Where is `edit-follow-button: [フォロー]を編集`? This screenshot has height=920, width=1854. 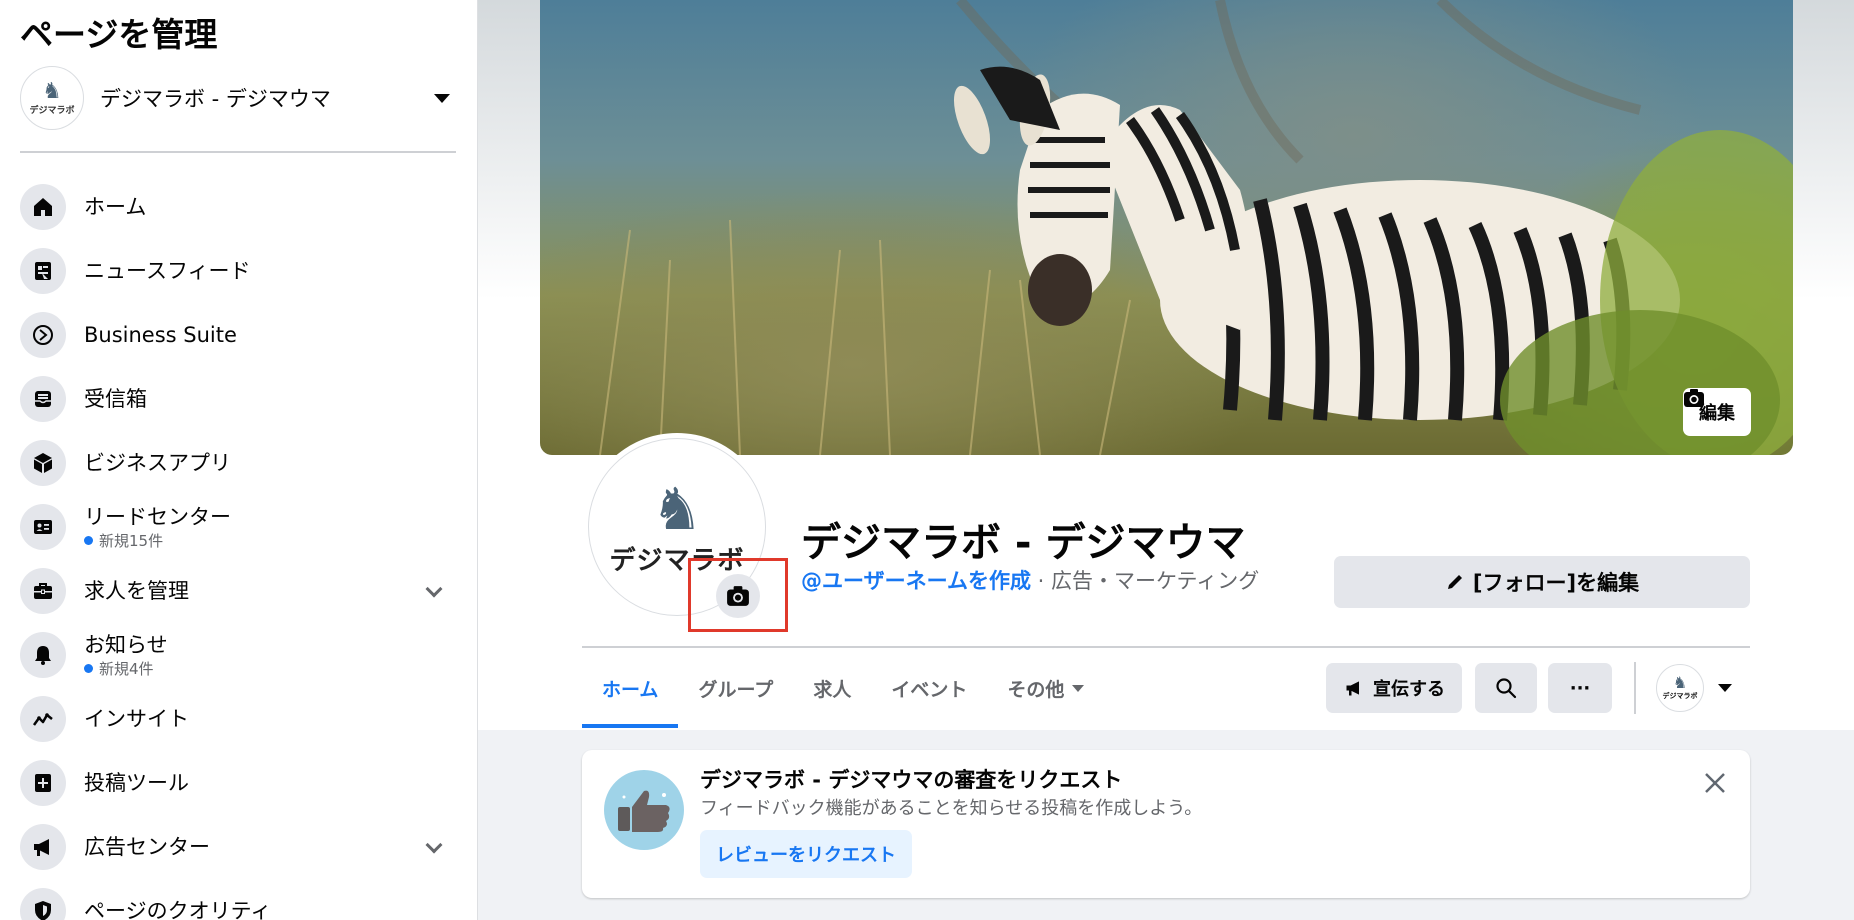
edit-follow-button: [フォロー]を編集 is located at coordinates (1542, 582).